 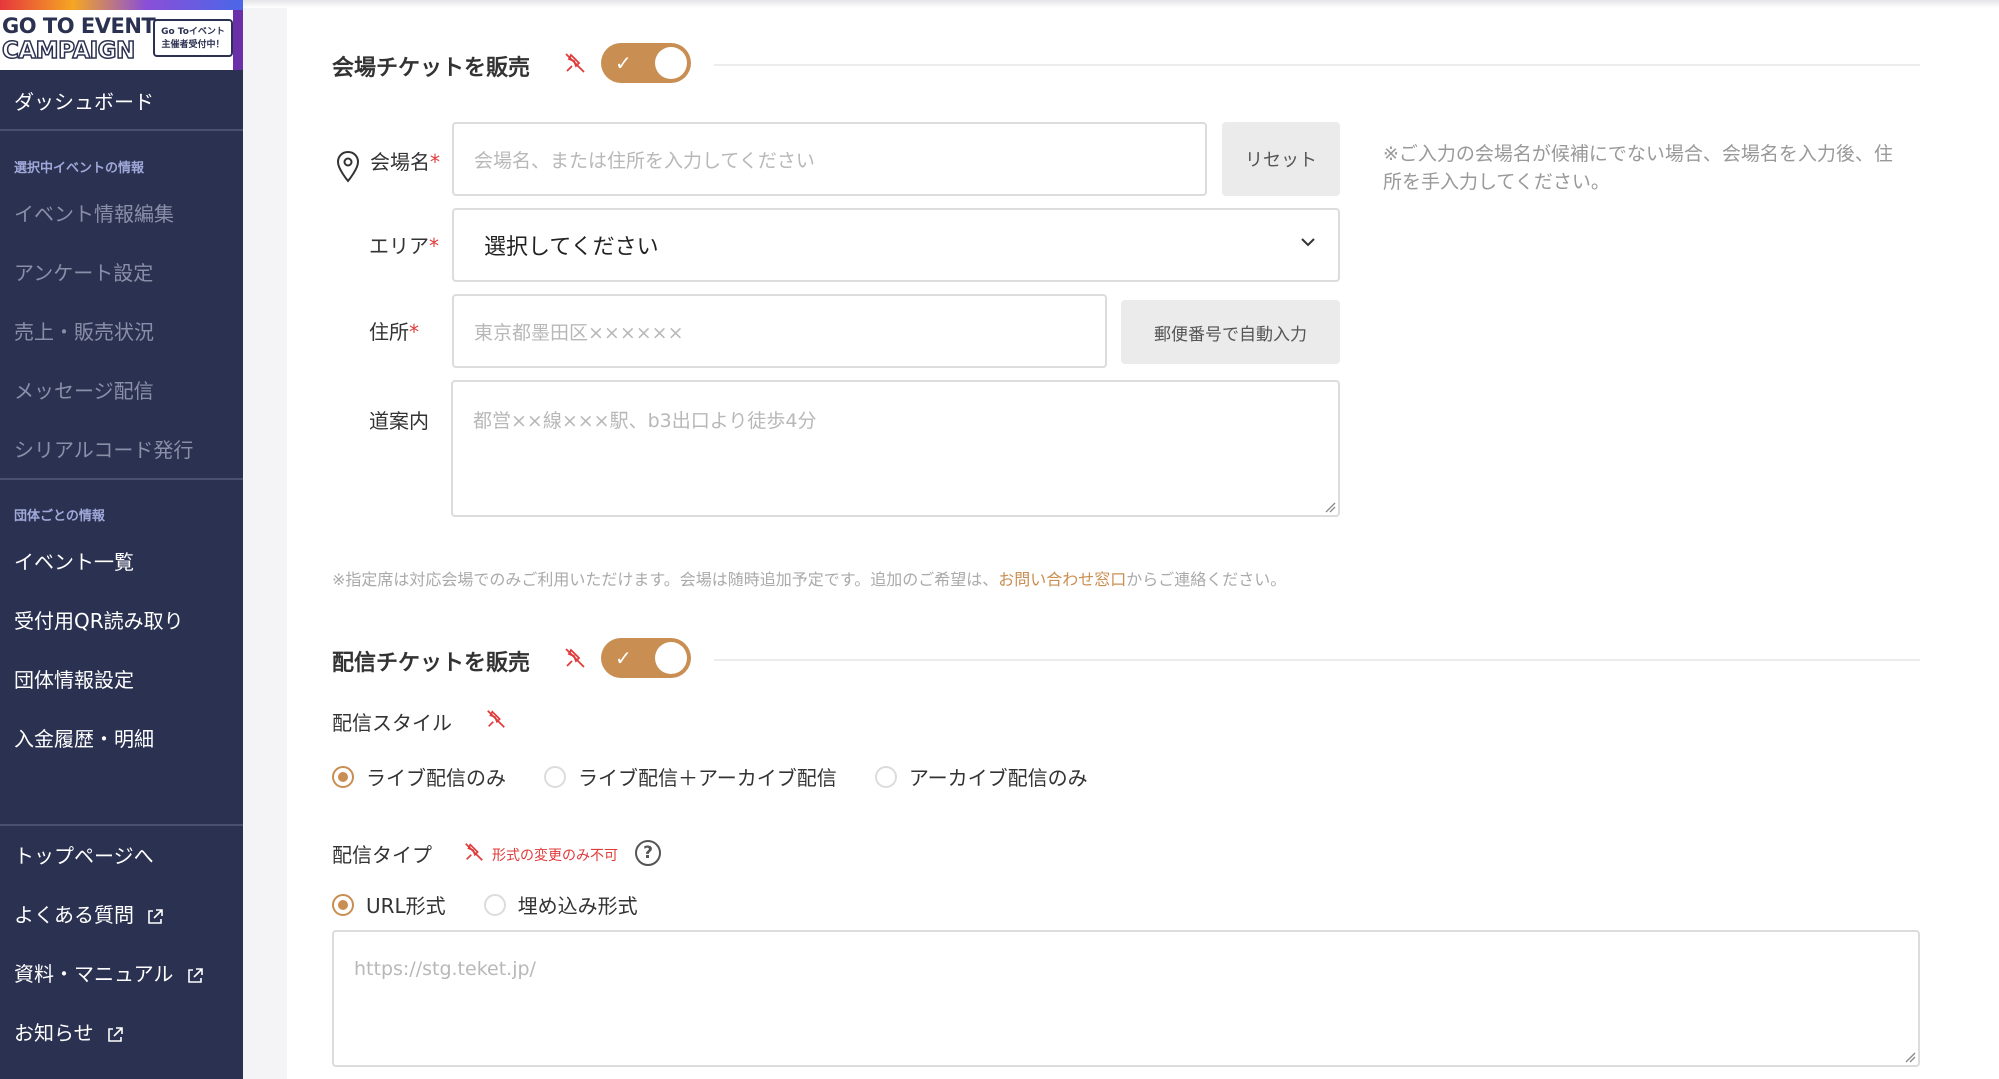 What do you see at coordinates (431, 663) in the screenshot?
I see `stream-section-title: 配信チケットを販売` at bounding box center [431, 663].